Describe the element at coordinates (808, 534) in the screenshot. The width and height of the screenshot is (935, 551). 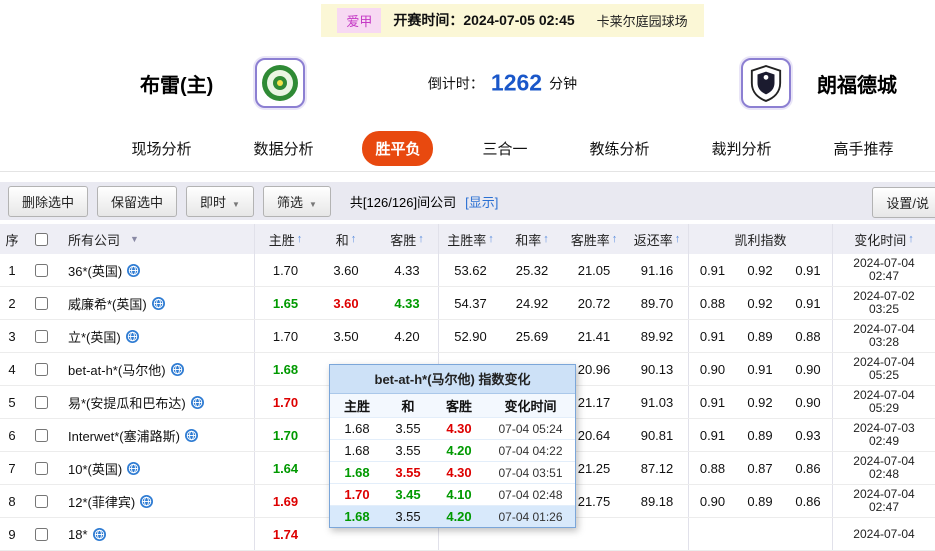
I see `kelly-away` at that location.